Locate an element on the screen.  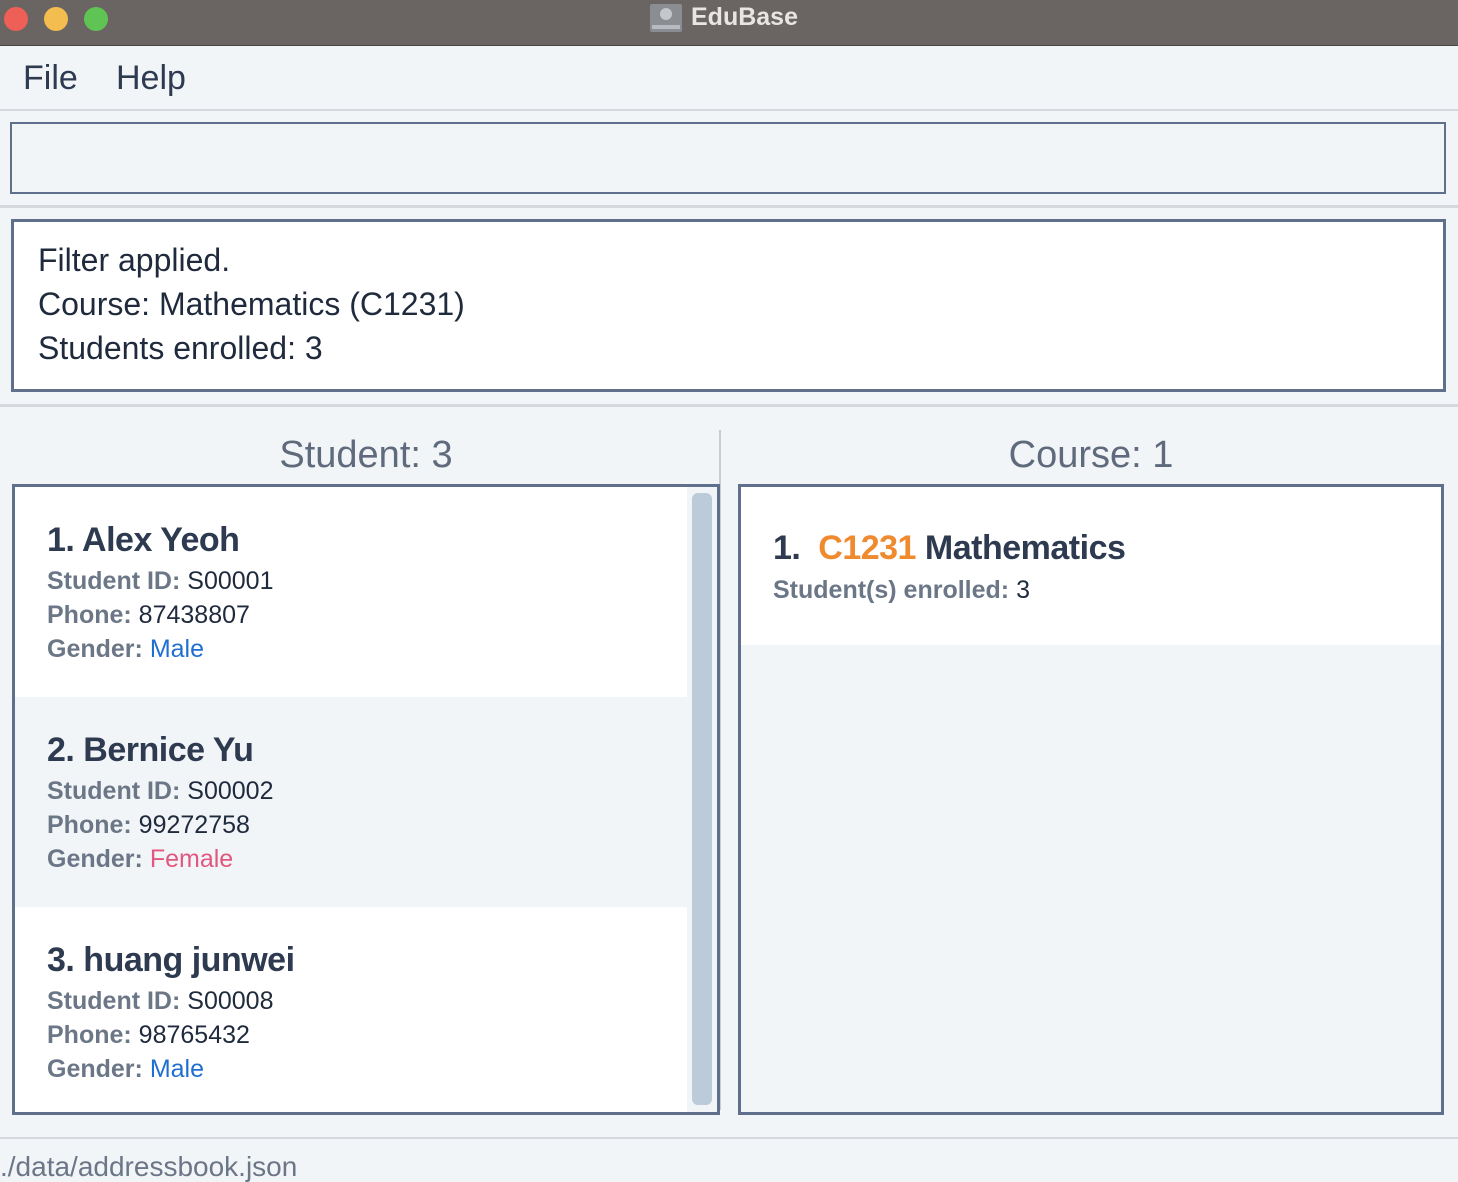
menu-bar: File Help is located at coordinates (729, 79).